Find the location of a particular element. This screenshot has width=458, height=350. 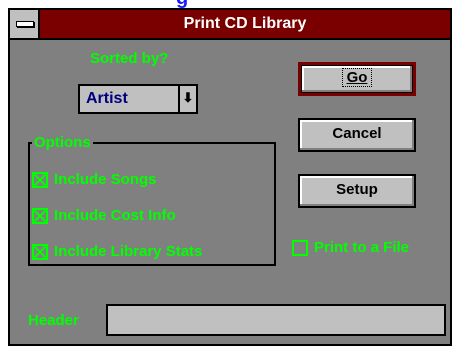

options-group-label: Options is located at coordinates (62, 142).